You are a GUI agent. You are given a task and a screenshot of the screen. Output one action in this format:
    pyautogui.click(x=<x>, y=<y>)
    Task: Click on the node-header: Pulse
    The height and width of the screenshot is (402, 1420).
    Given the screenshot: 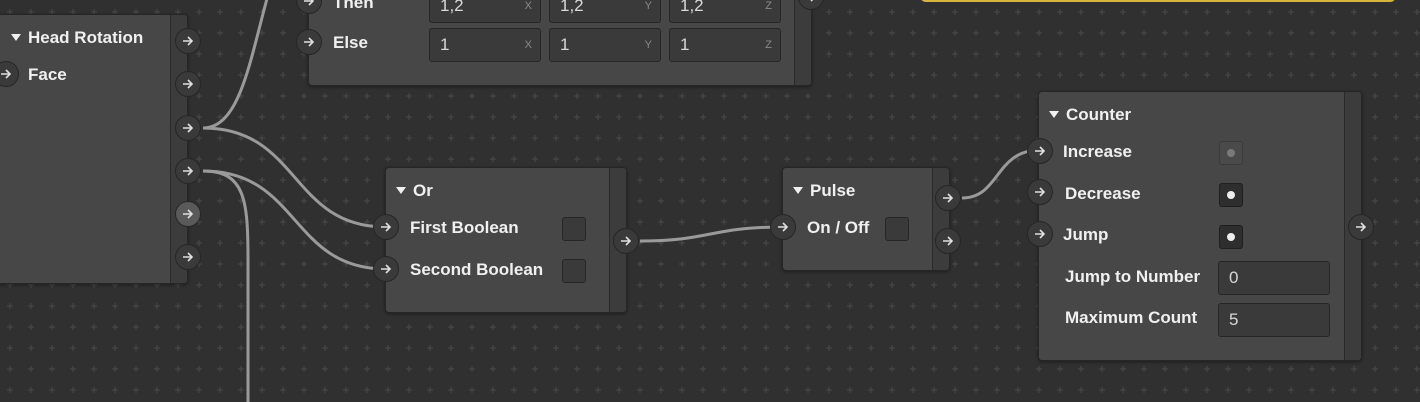 What is the action you would take?
    pyautogui.click(x=824, y=191)
    